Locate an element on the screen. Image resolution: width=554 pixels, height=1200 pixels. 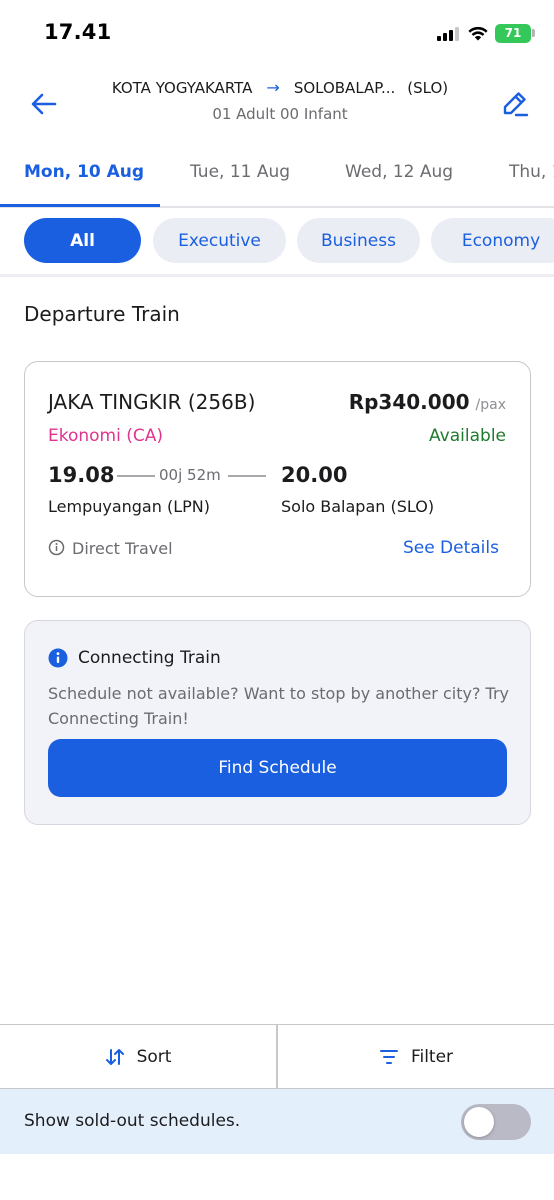
status-time: 17.41 is located at coordinates (78, 32).